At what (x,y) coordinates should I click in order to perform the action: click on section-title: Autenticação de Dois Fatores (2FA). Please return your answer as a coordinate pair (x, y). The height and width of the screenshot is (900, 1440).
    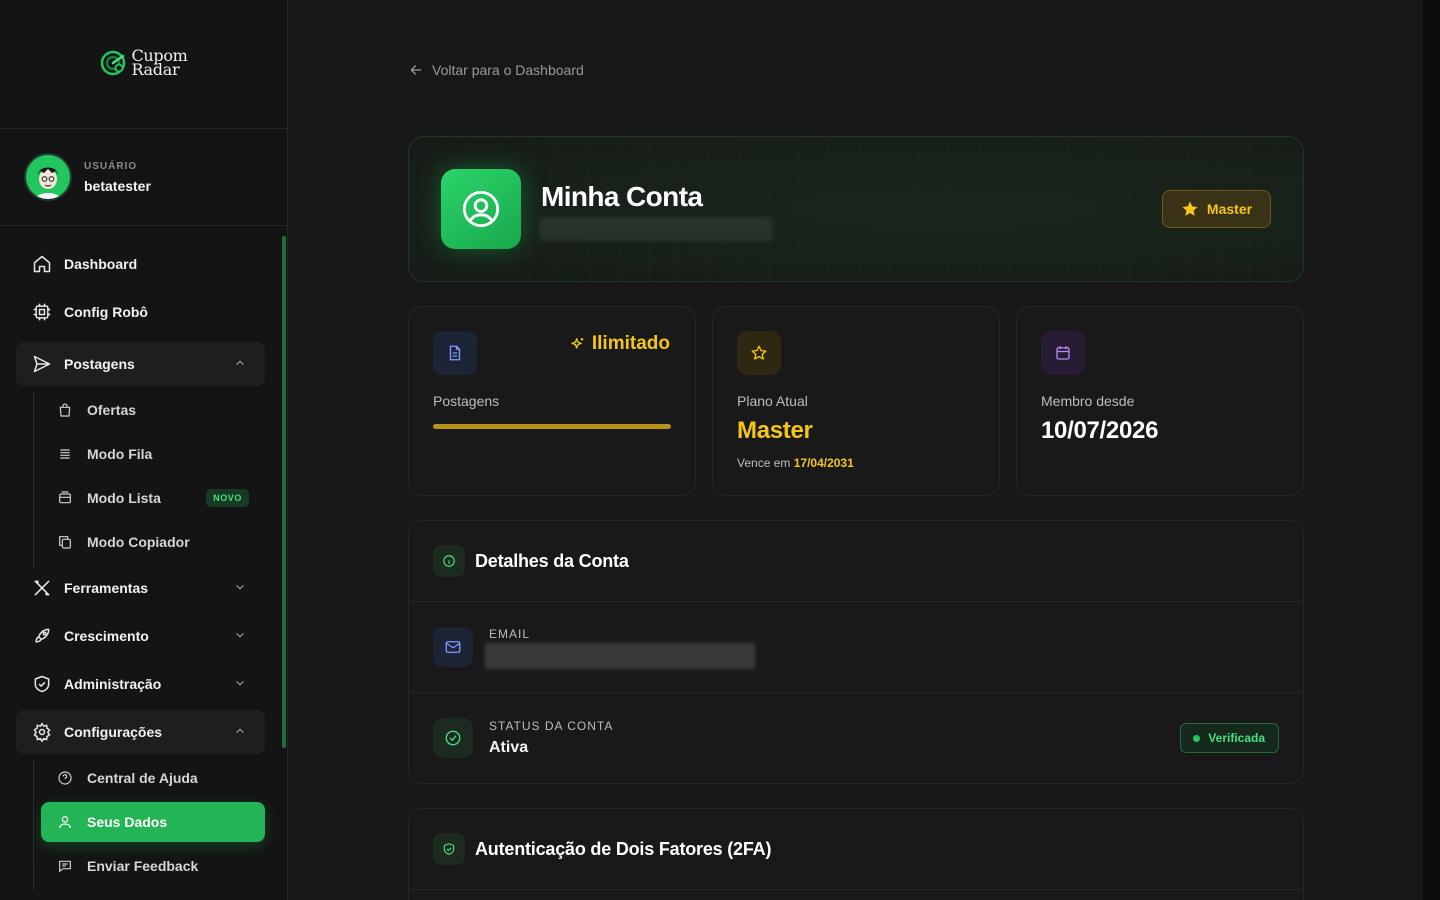
    Looking at the image, I should click on (623, 848).